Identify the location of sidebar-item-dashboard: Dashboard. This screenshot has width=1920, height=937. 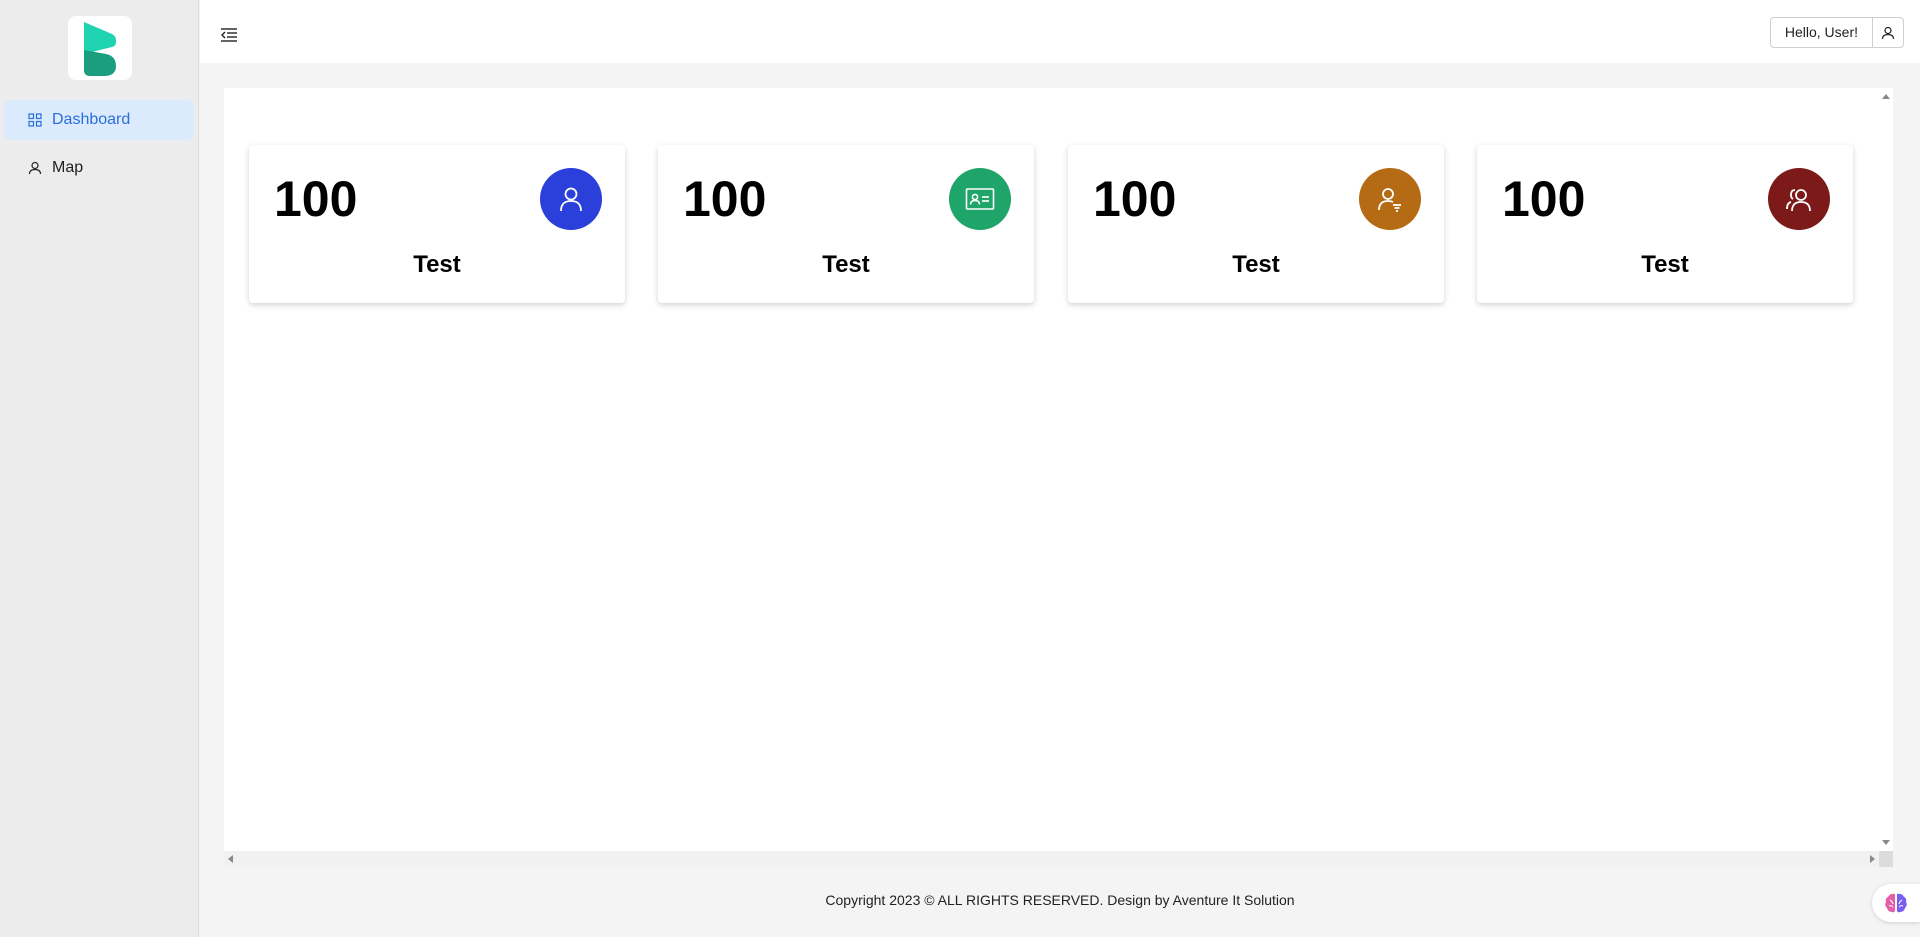
(99, 120).